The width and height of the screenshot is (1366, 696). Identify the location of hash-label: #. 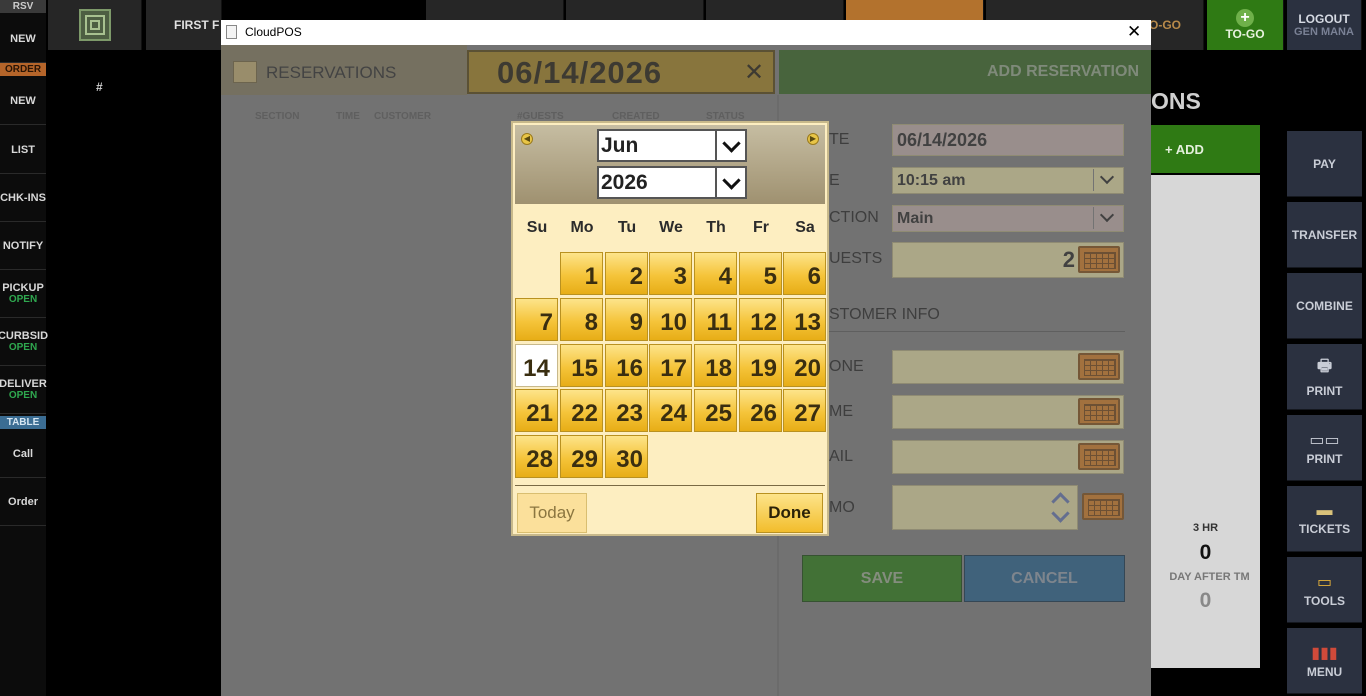
(99, 87).